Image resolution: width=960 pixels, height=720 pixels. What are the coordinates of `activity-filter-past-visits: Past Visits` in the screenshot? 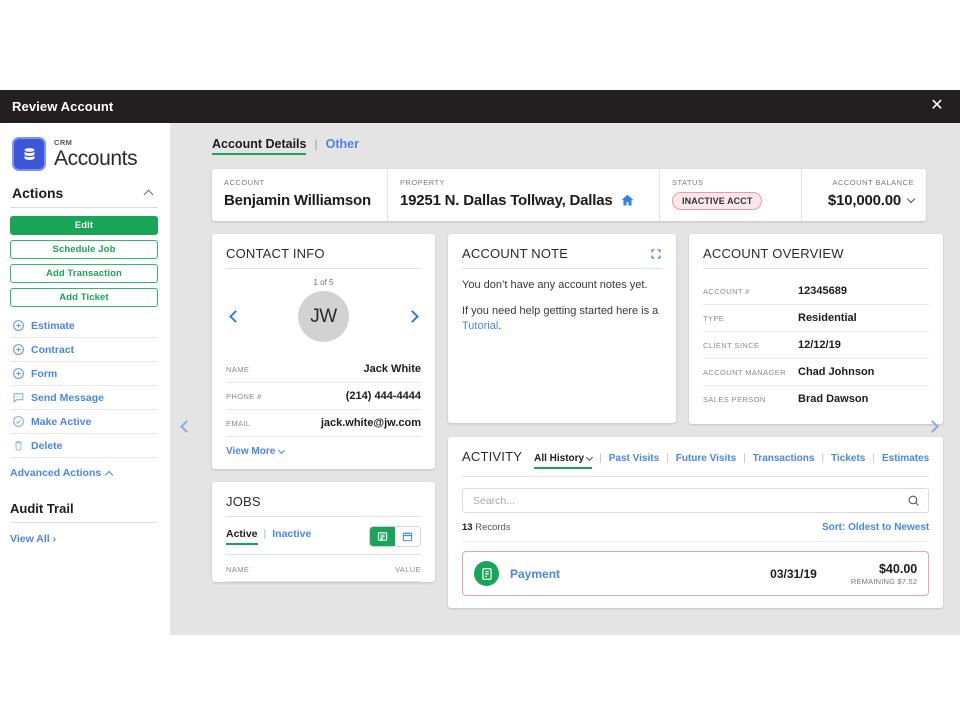 It's located at (634, 460).